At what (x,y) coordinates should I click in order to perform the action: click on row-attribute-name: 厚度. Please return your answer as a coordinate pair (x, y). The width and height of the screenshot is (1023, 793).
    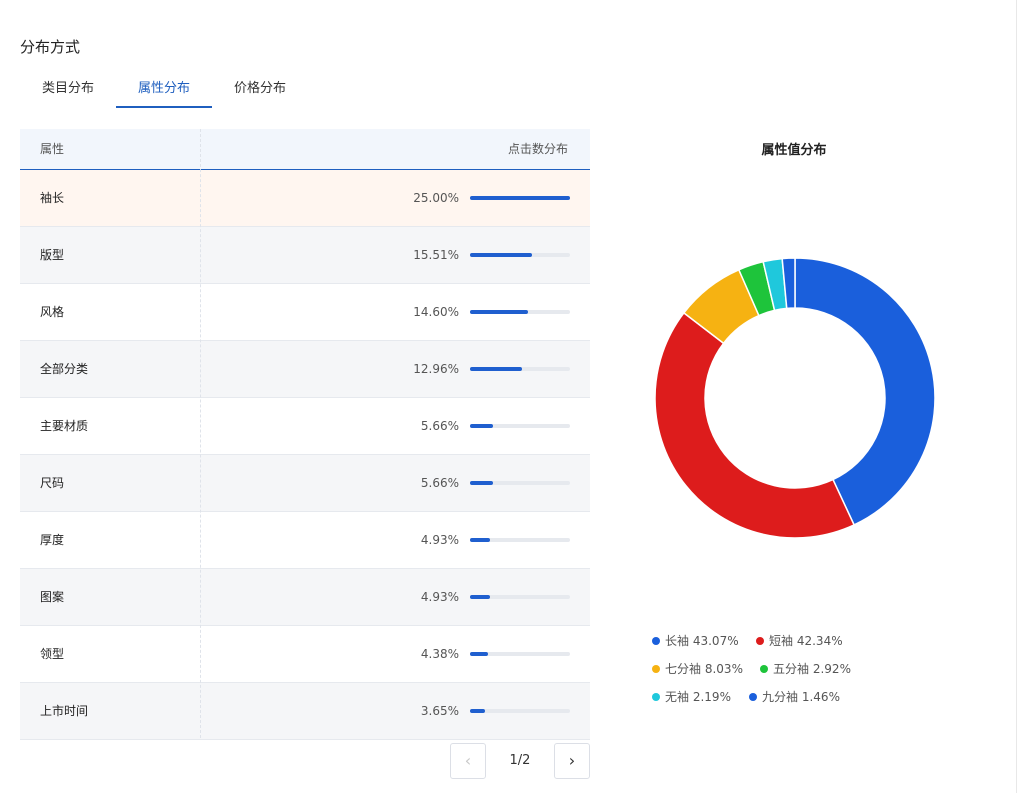
    Looking at the image, I should click on (52, 540).